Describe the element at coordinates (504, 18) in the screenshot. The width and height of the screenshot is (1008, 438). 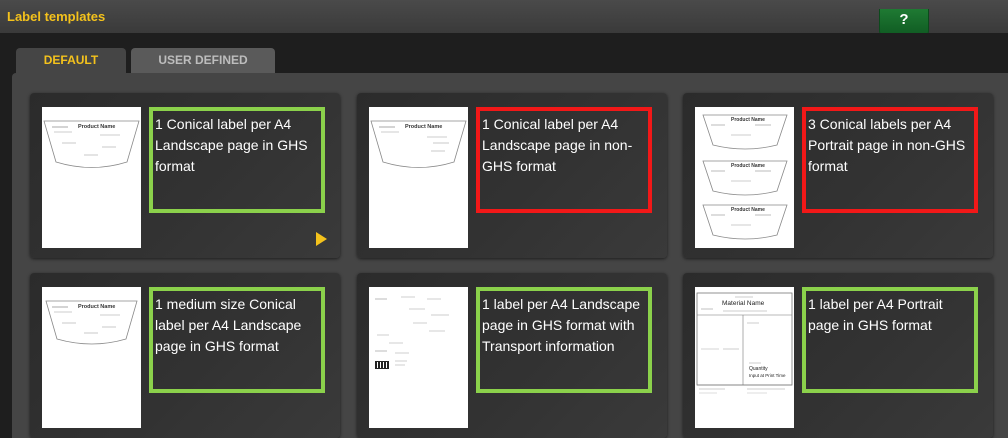
I see `title-bar: Label templates ?` at that location.